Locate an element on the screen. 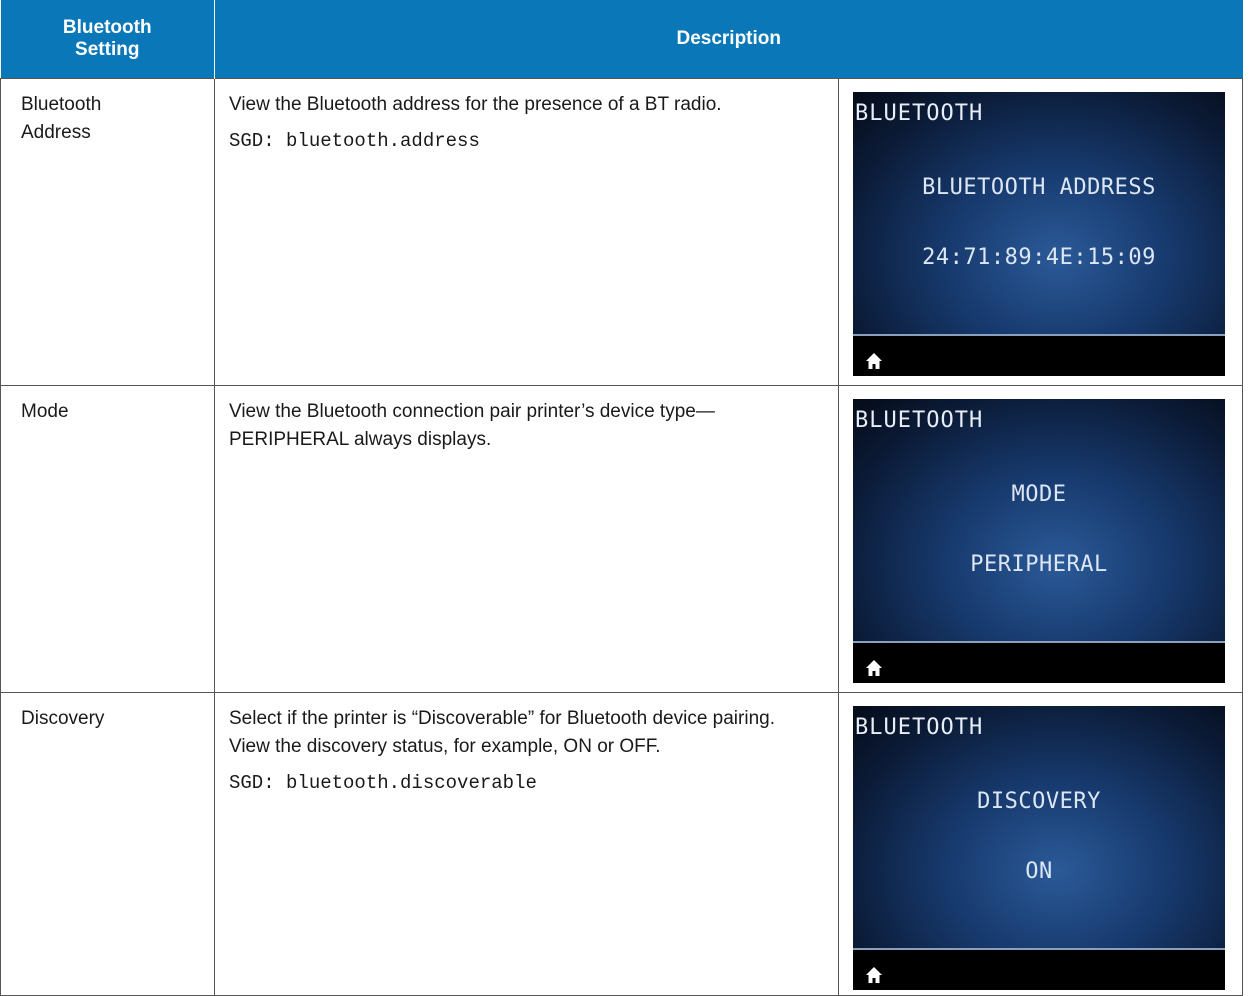  setting-name: Mode is located at coordinates (107, 539).